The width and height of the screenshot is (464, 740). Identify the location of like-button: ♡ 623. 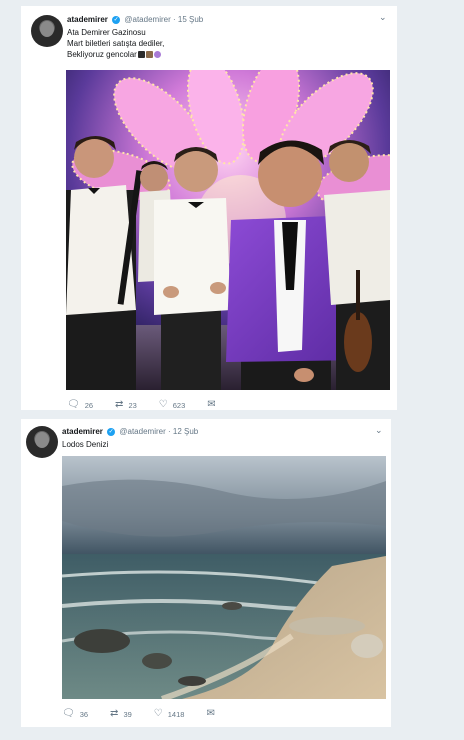
(172, 405).